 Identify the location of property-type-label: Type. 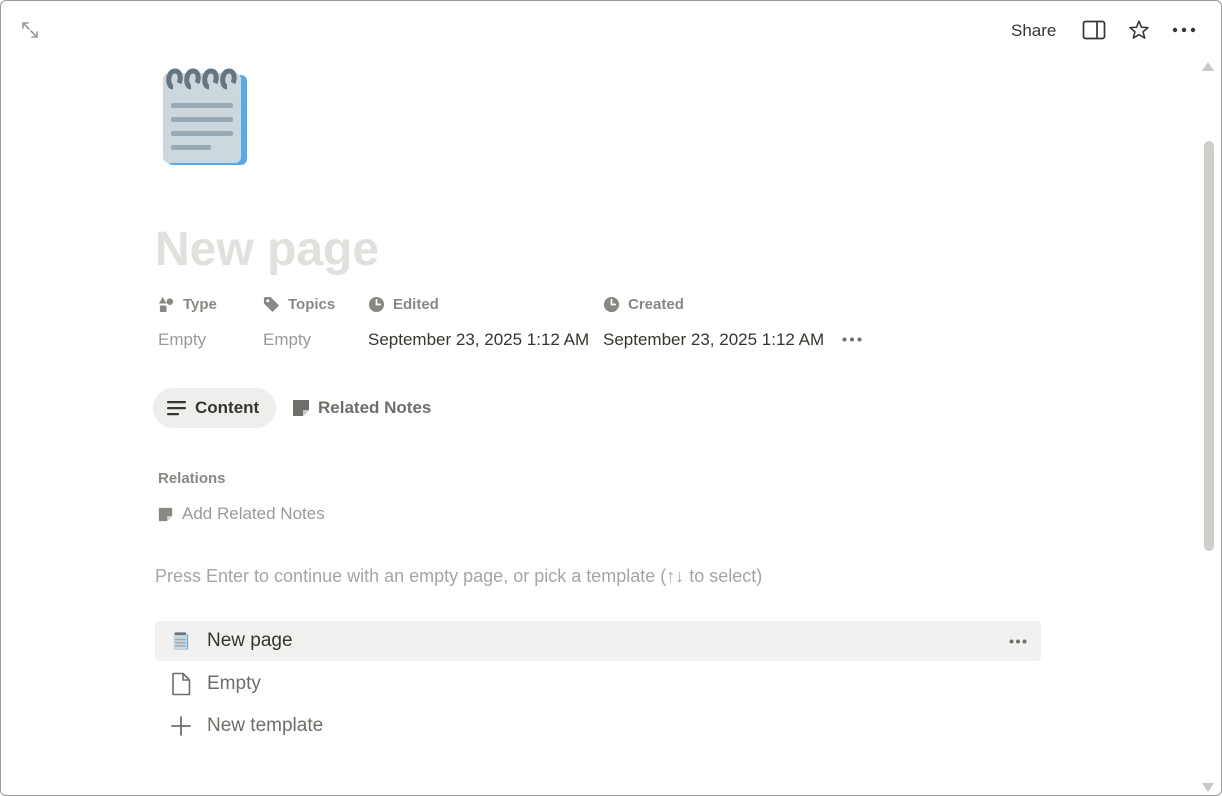
(187, 304).